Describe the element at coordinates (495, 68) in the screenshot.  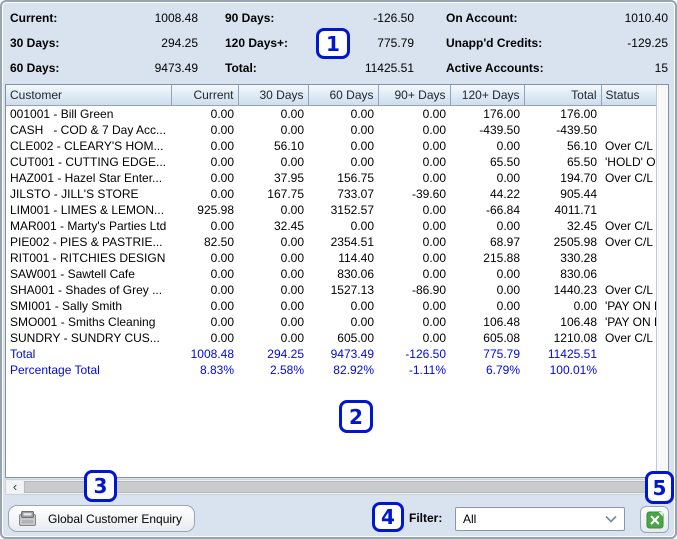
I see `summary-label-active-accounts: Active Accounts:` at that location.